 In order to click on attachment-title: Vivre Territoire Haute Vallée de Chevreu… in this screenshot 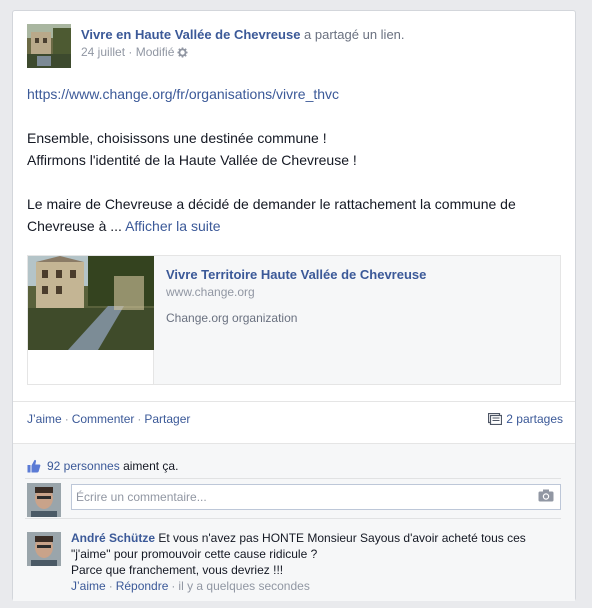, I will do `click(356, 275)`.